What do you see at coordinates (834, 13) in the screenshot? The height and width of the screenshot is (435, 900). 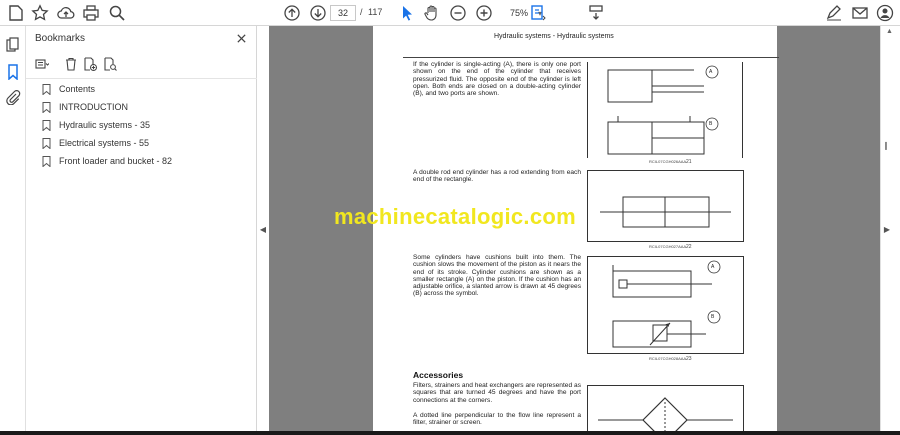 I see `sign-icon` at bounding box center [834, 13].